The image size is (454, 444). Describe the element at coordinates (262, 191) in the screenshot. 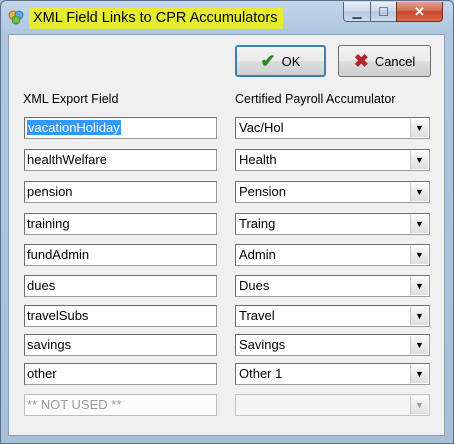

I see `dropdown-value: Pension` at that location.